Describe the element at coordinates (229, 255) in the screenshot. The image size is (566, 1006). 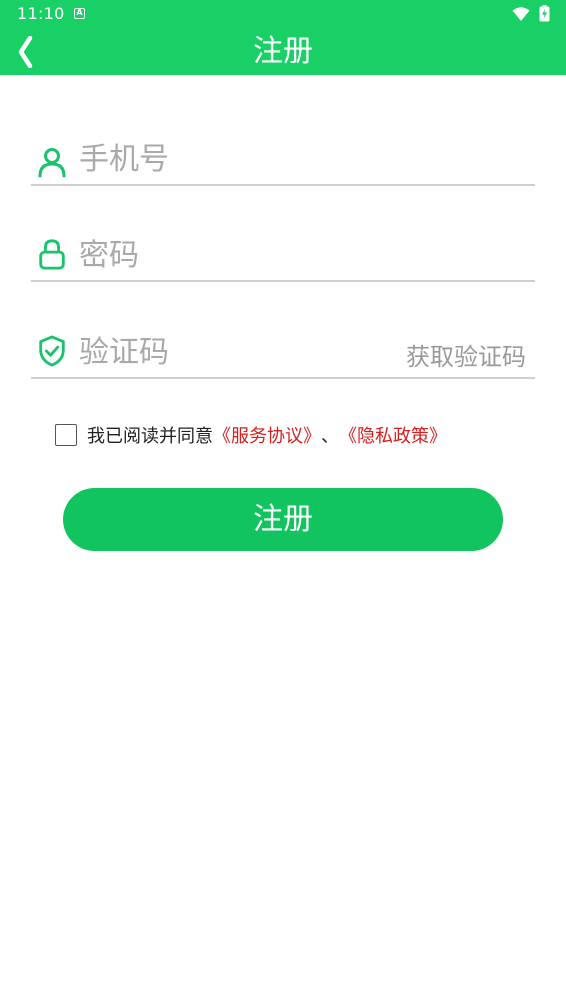
I see `password-input` at that location.